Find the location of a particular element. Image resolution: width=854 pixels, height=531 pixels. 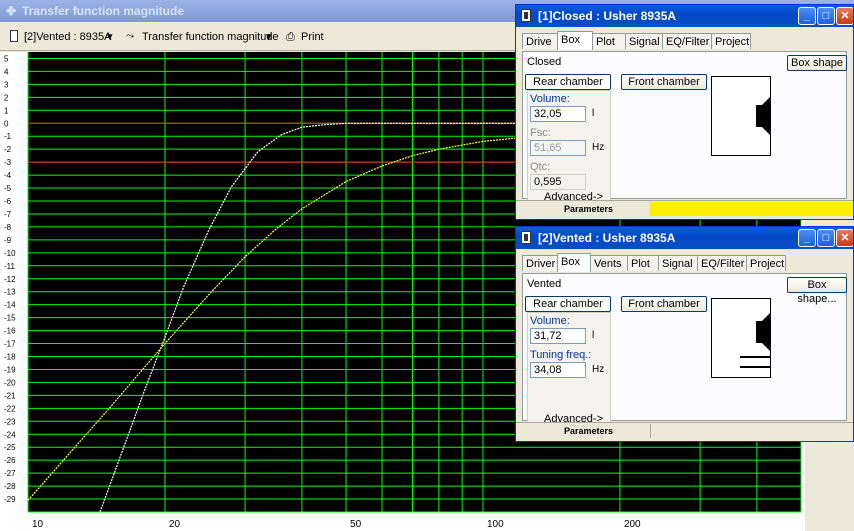

y-tick-label: -21 is located at coordinates (10, 395).